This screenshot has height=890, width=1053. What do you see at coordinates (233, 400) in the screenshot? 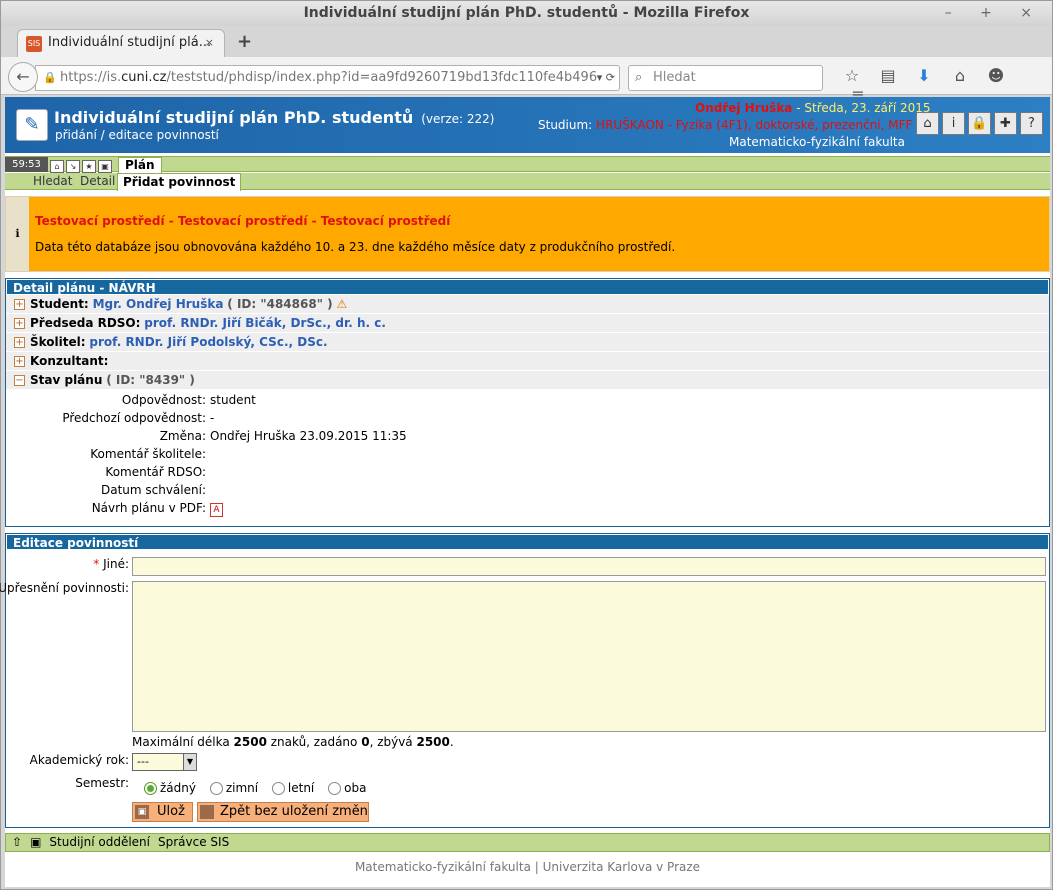
I see `field-value: student` at bounding box center [233, 400].